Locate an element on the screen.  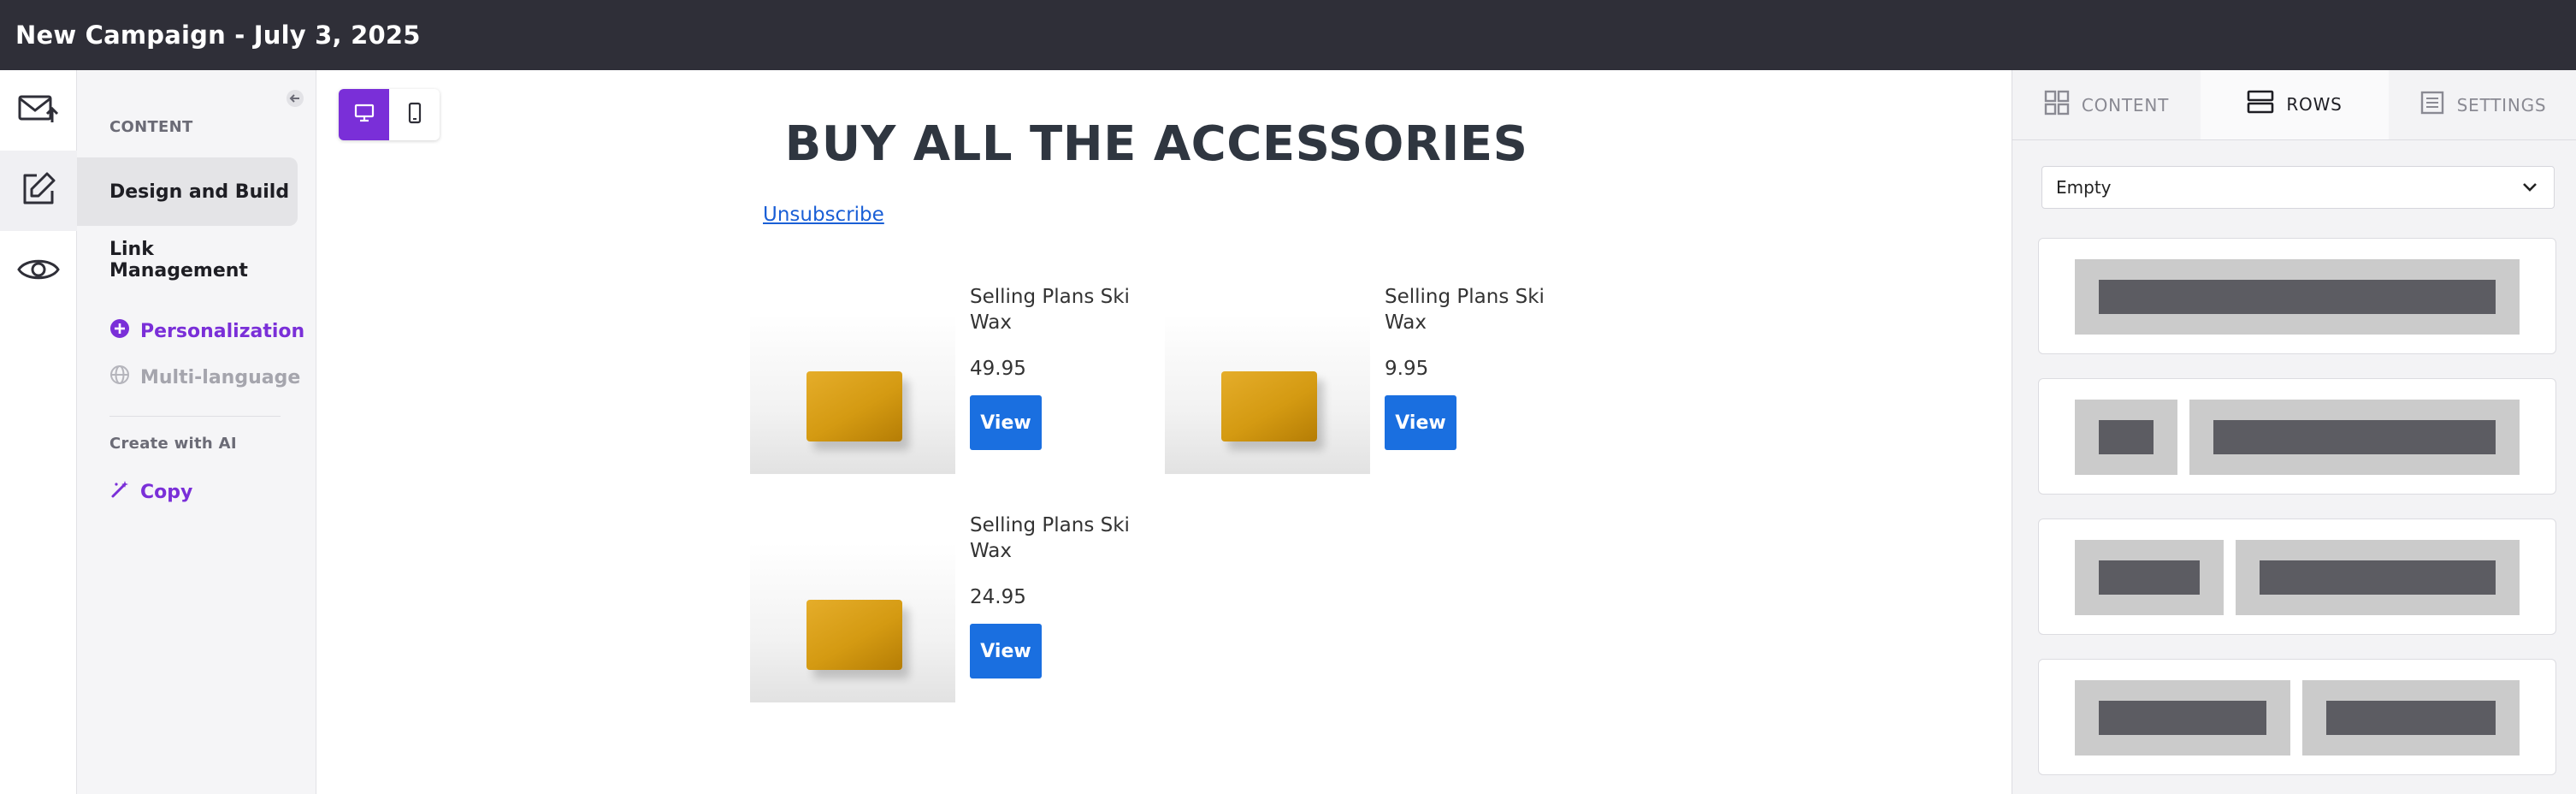
multi-language-link: Multi-language is located at coordinates (204, 377).